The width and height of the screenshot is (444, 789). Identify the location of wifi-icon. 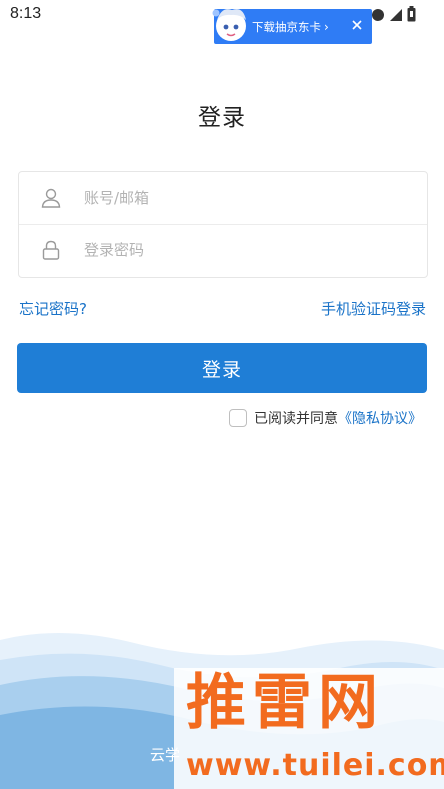
(378, 16).